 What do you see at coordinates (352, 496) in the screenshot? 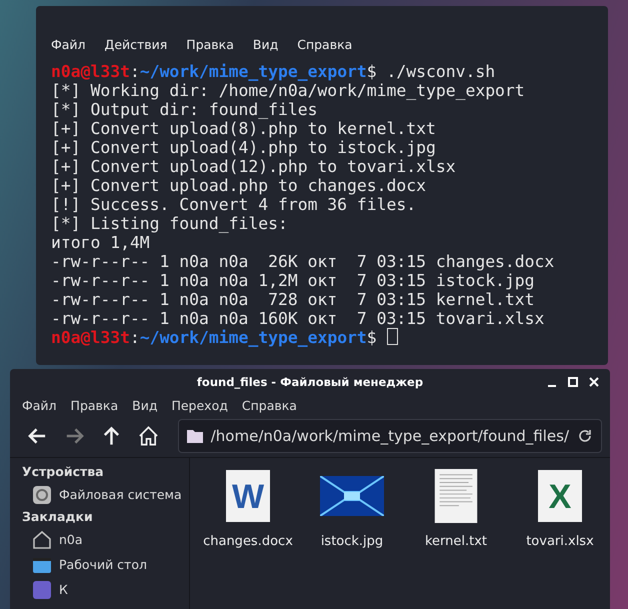
I see `image-thumbnail` at bounding box center [352, 496].